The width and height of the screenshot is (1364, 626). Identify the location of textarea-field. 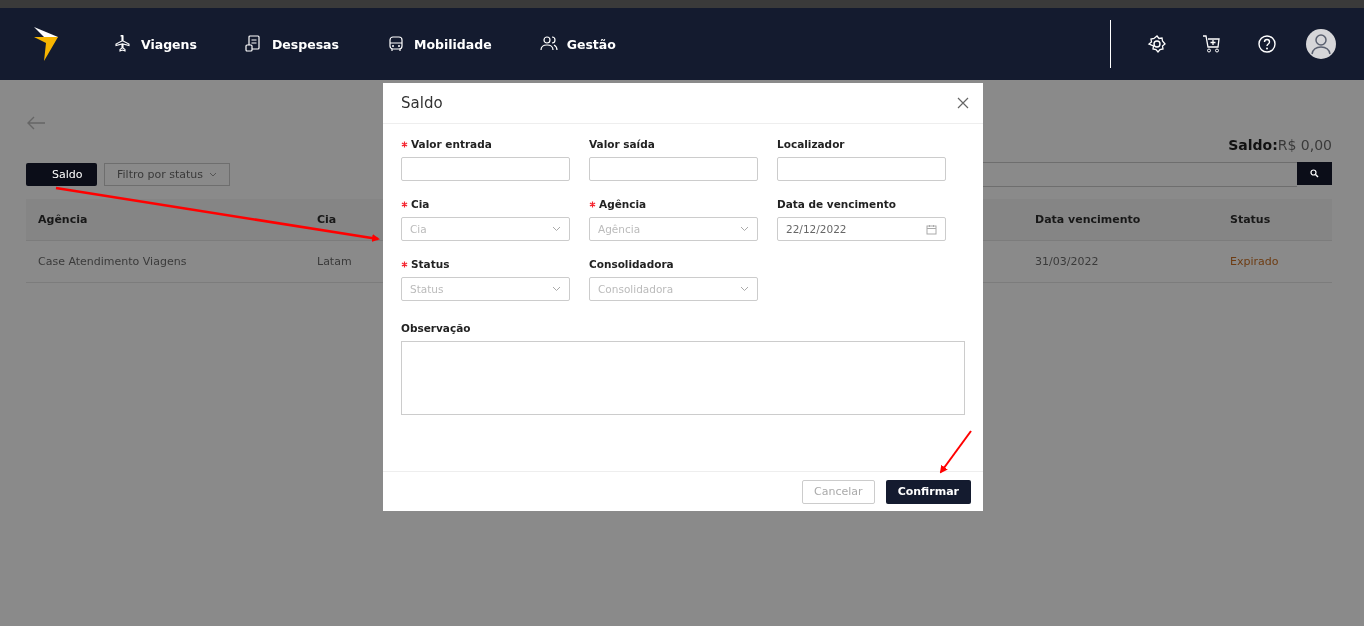
(683, 378).